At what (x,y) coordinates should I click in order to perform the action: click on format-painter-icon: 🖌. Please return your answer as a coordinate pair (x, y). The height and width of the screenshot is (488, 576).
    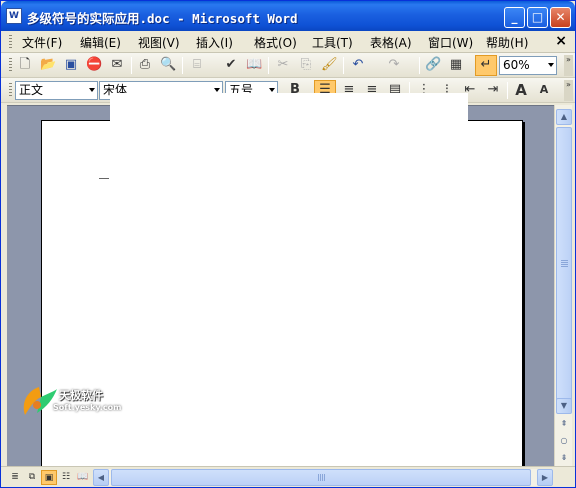
    Looking at the image, I should click on (329, 65).